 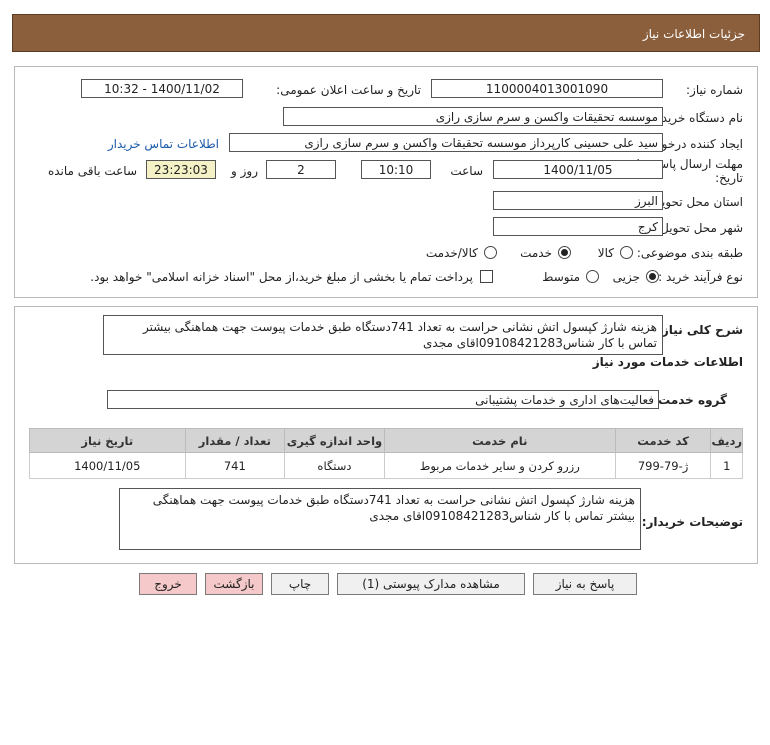 I want to click on cell-quantity: 741, so click(x=235, y=465).